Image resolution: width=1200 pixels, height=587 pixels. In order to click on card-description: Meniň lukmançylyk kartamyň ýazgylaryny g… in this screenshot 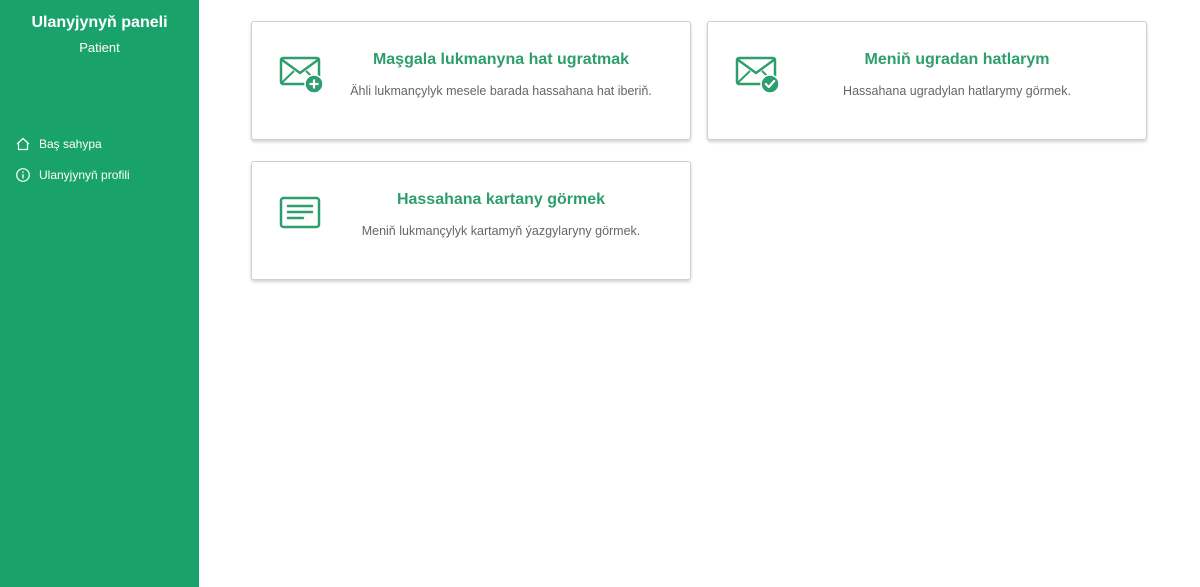, I will do `click(501, 231)`.